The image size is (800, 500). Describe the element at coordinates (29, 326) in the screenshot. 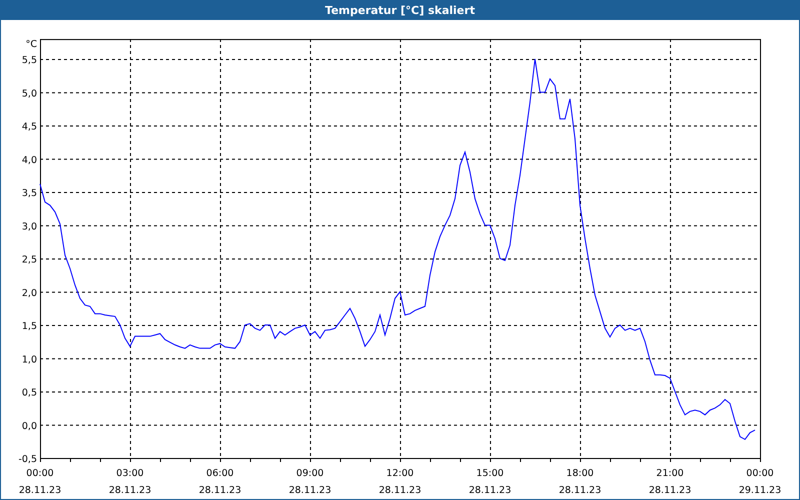

I see `y-tick-label: 1,5` at that location.